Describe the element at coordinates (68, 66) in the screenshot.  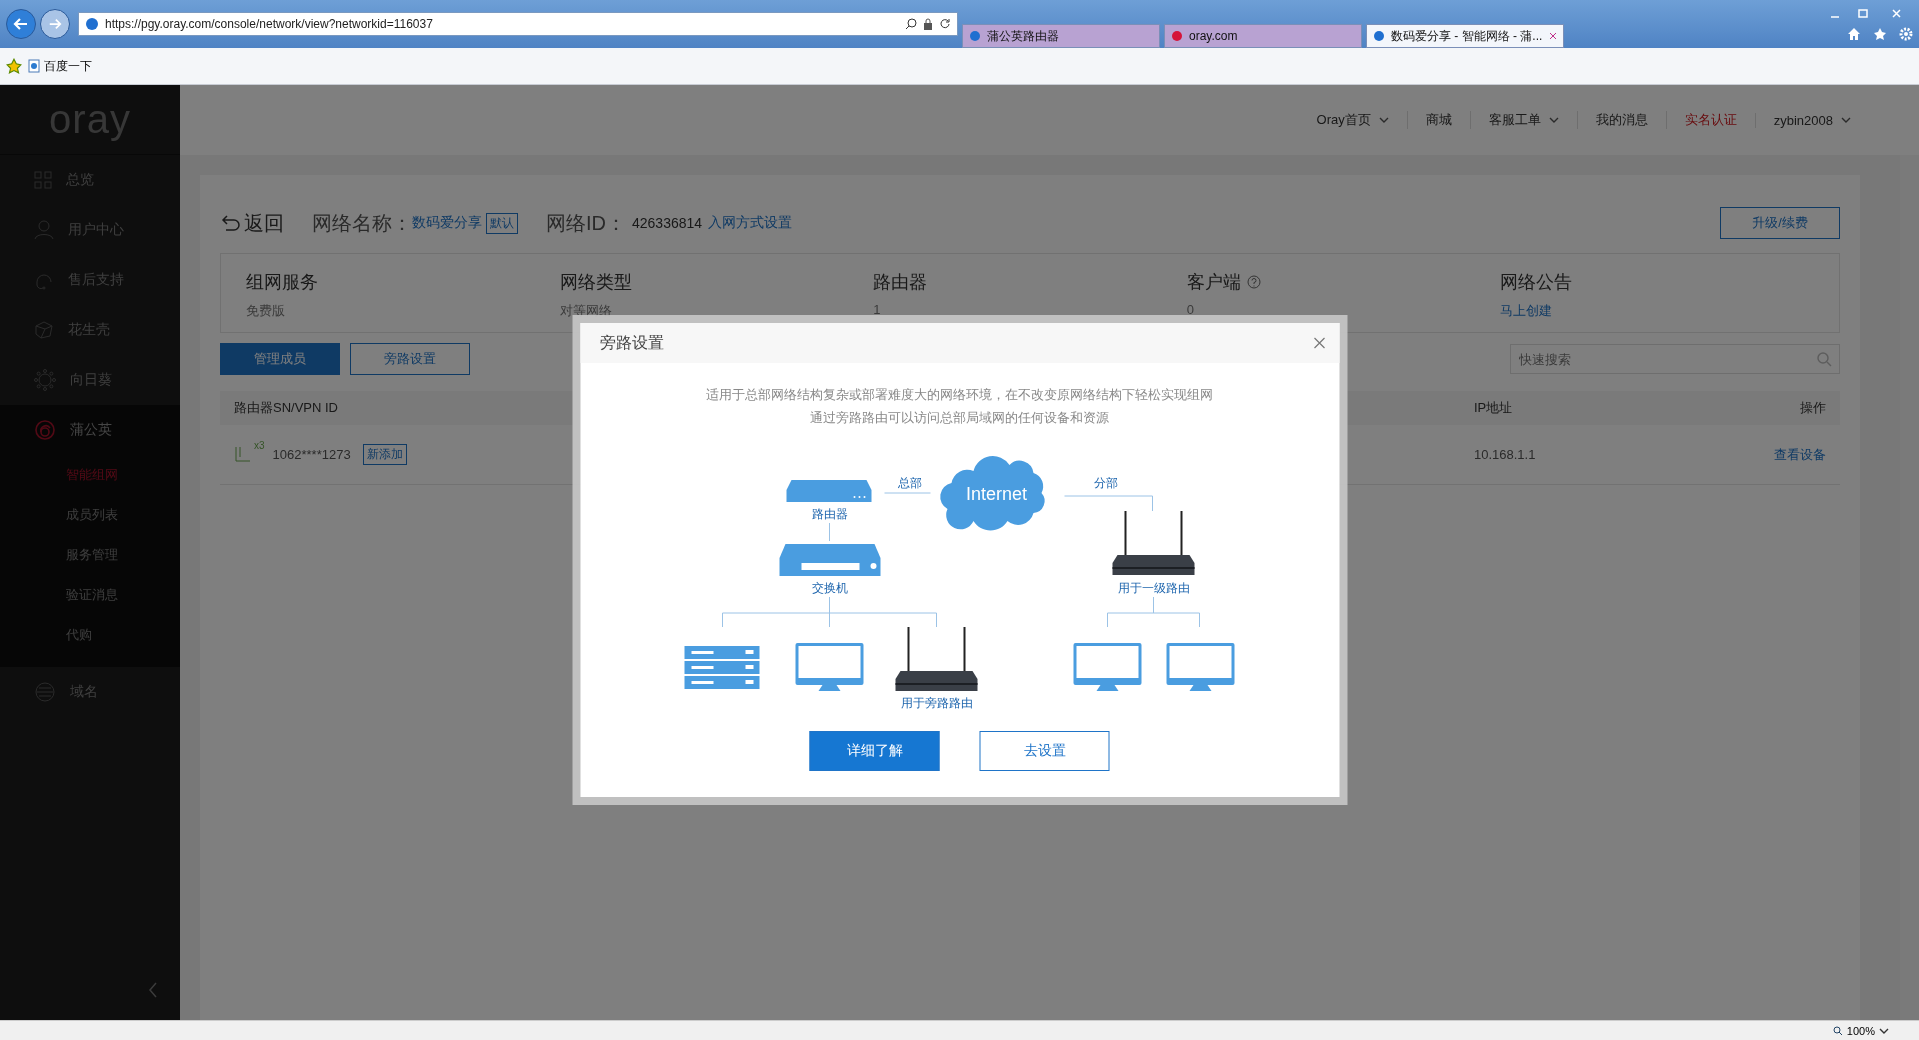
I see `favorite-link: 百度一下` at that location.